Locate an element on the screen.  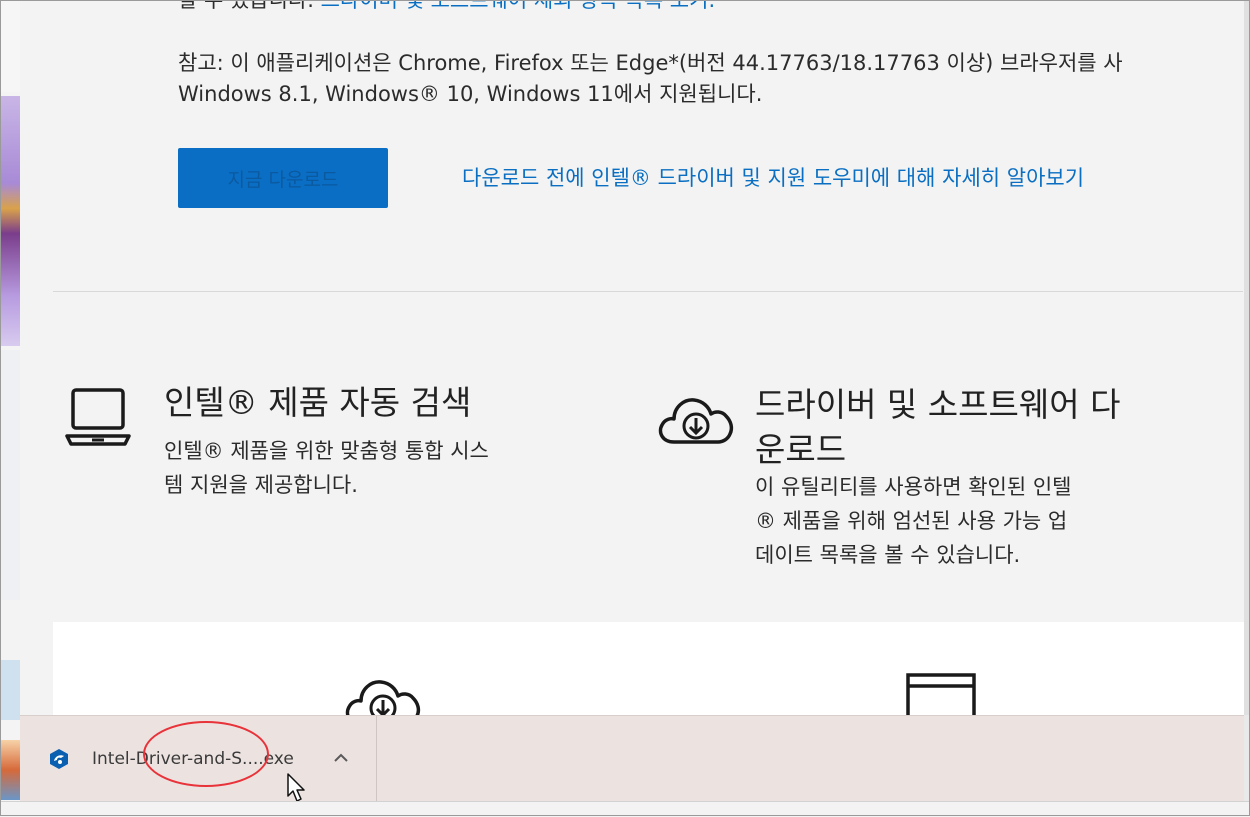
feature-auto-detect-desc: 인텔® 제품을 위한 맞춤형 통합 시스 템 지원을 제공합니다. is located at coordinates (326, 468).